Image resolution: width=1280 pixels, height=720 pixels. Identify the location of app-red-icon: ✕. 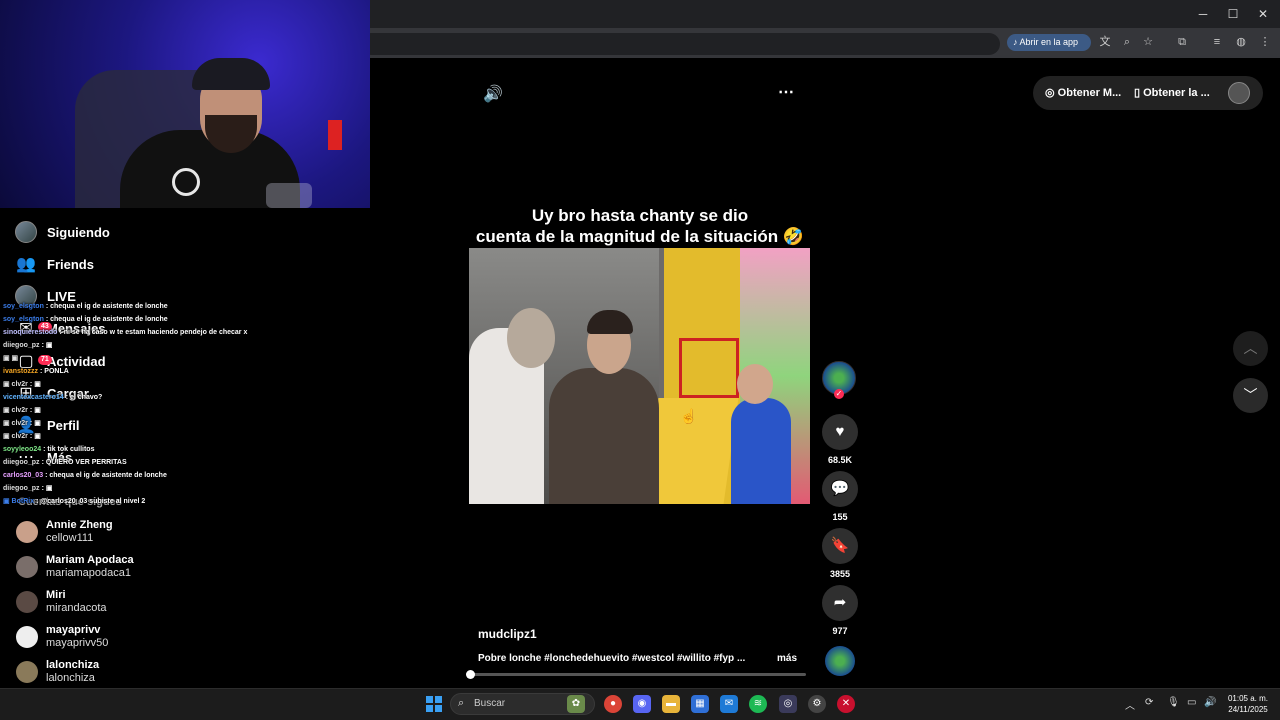
(846, 704).